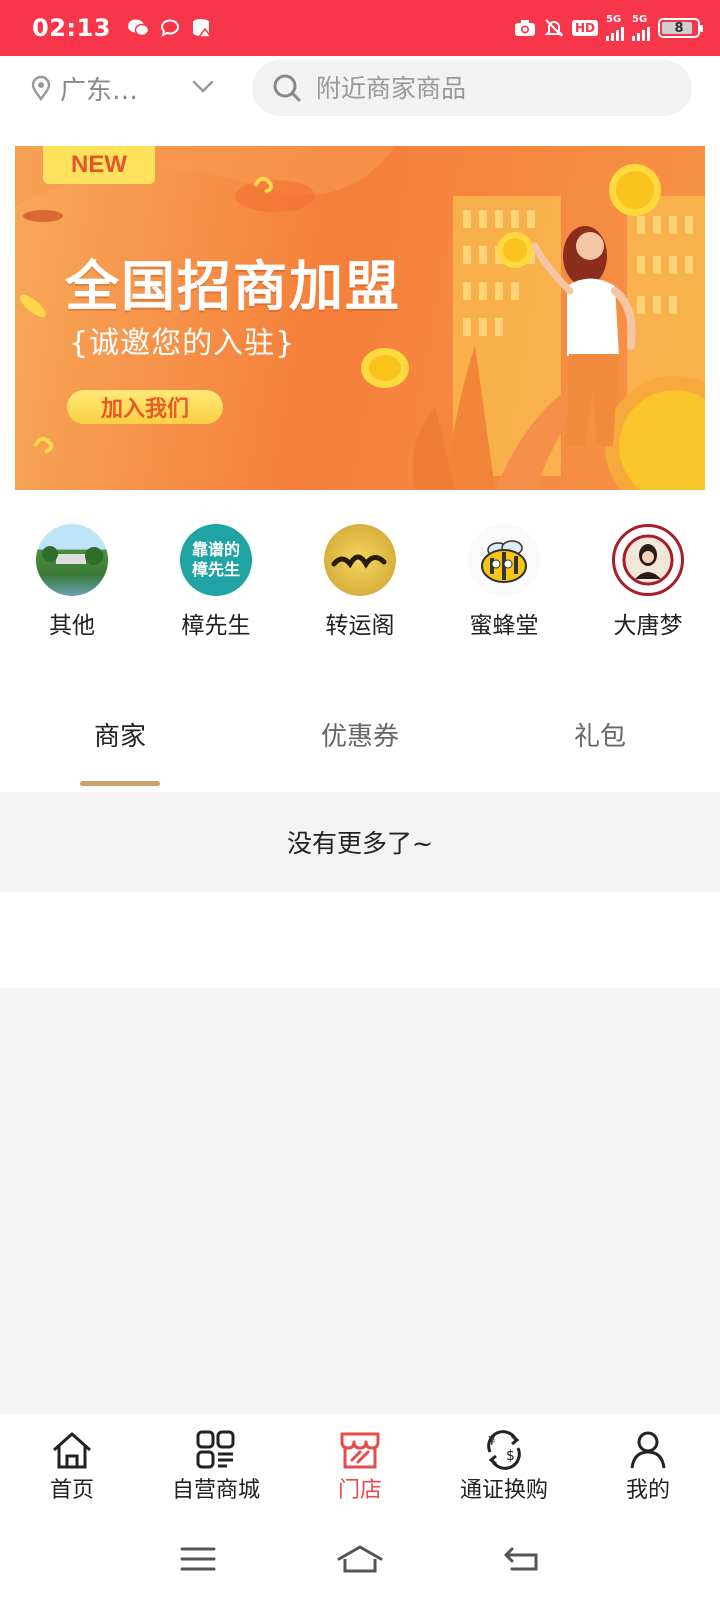  I want to click on category-label: 其他, so click(72, 626).